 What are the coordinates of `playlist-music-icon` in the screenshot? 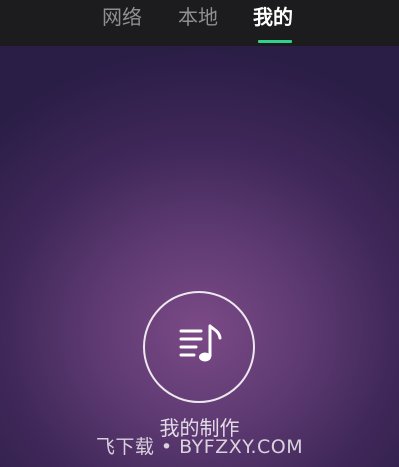 It's located at (200, 343).